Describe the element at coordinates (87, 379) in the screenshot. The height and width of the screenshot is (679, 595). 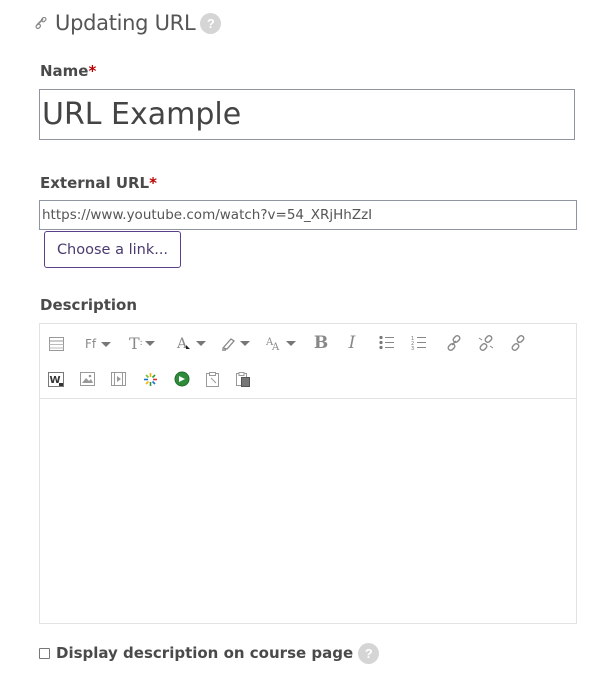
I see `image-icon` at that location.